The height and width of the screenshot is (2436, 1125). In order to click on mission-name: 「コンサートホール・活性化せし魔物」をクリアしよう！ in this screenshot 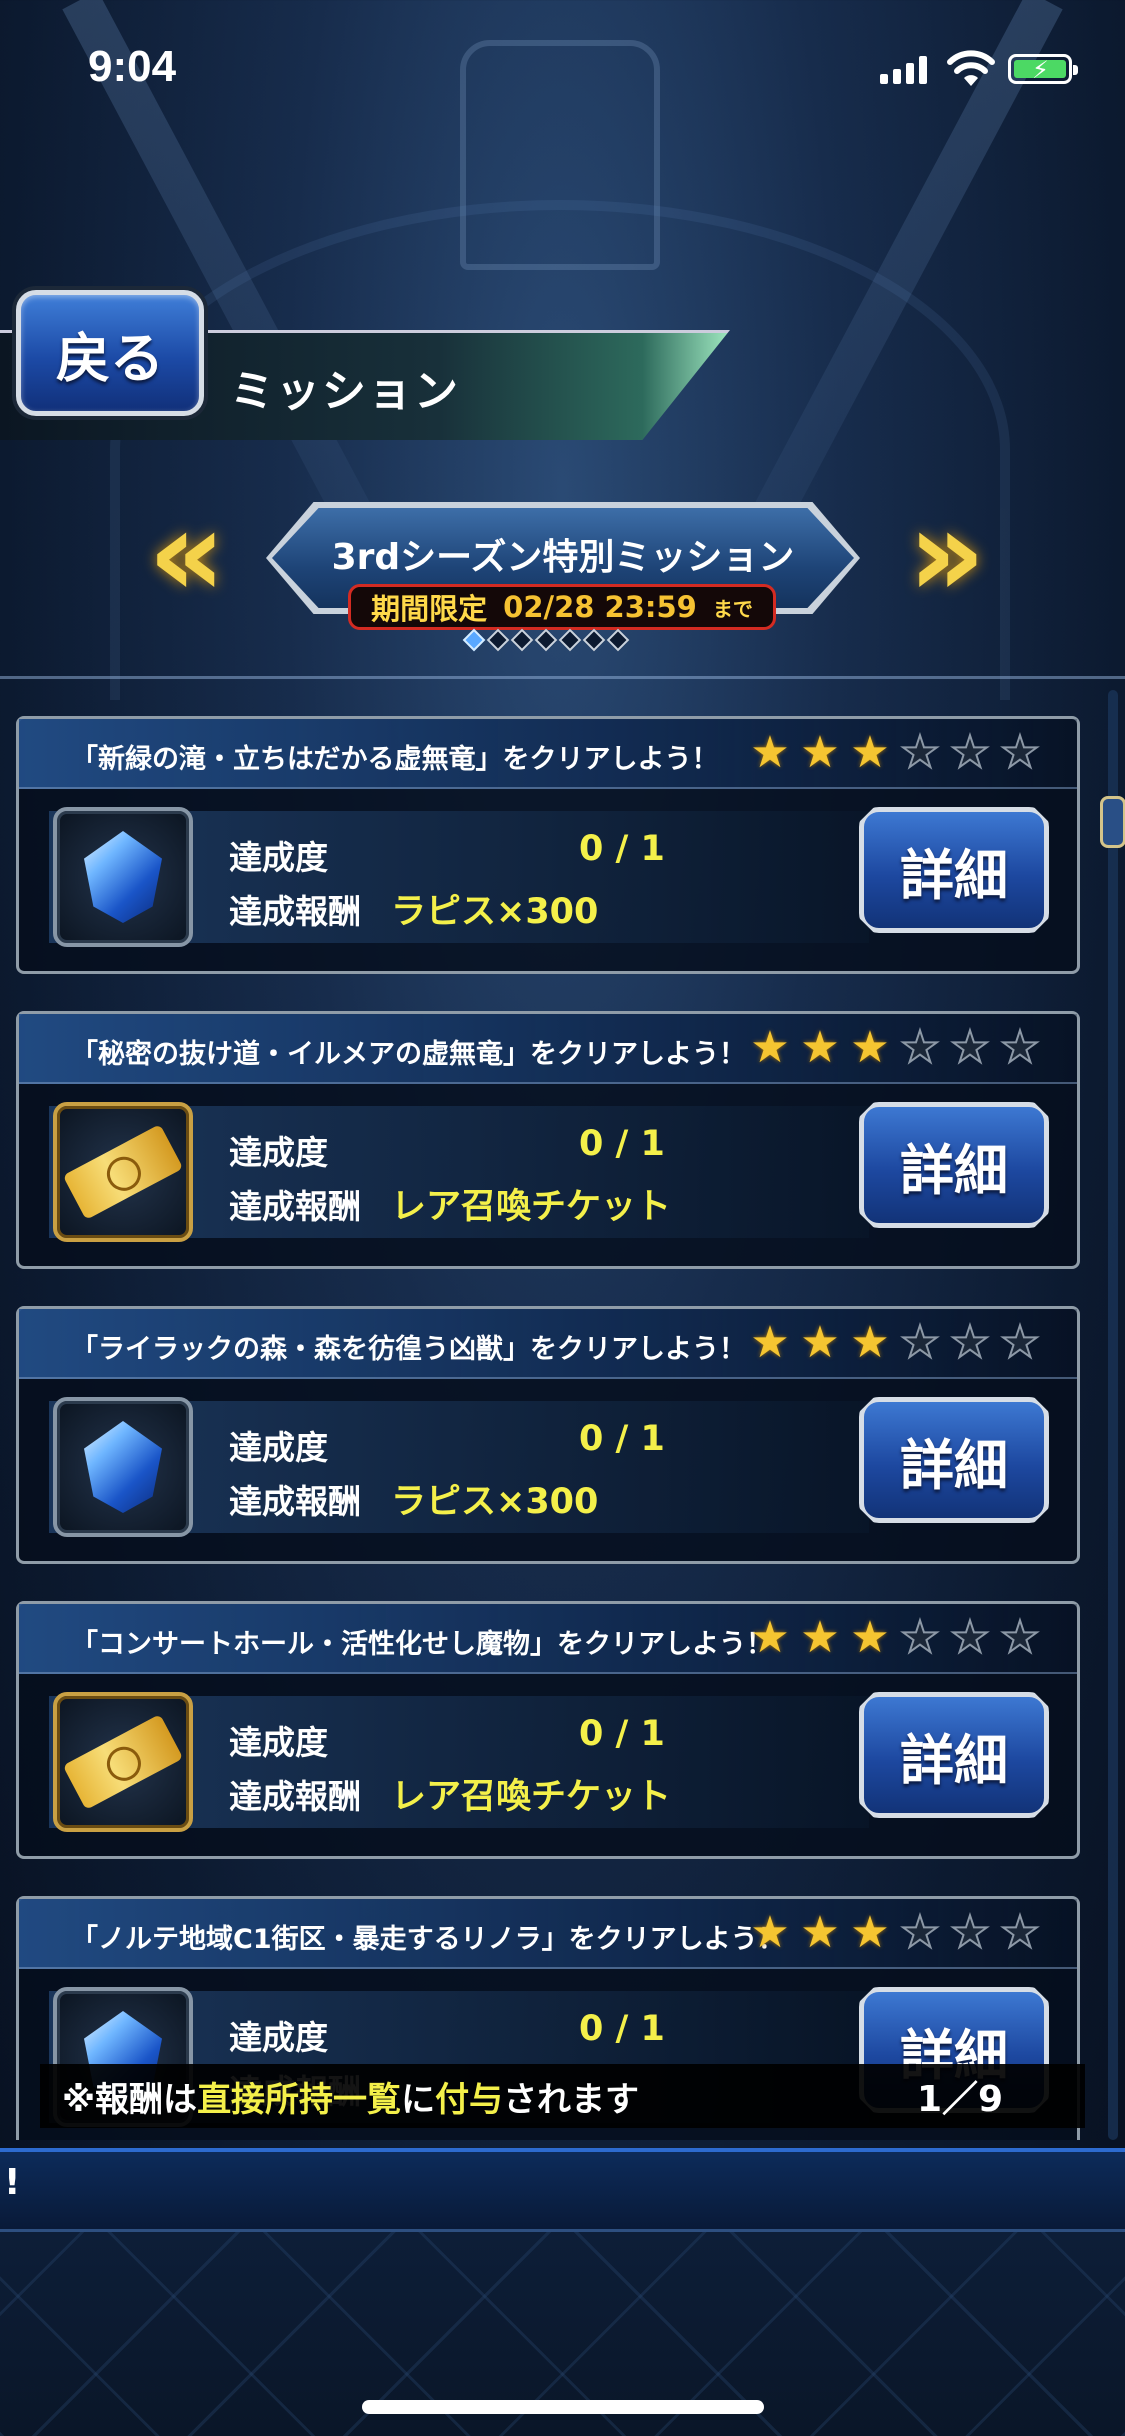, I will do `click(422, 1644)`.